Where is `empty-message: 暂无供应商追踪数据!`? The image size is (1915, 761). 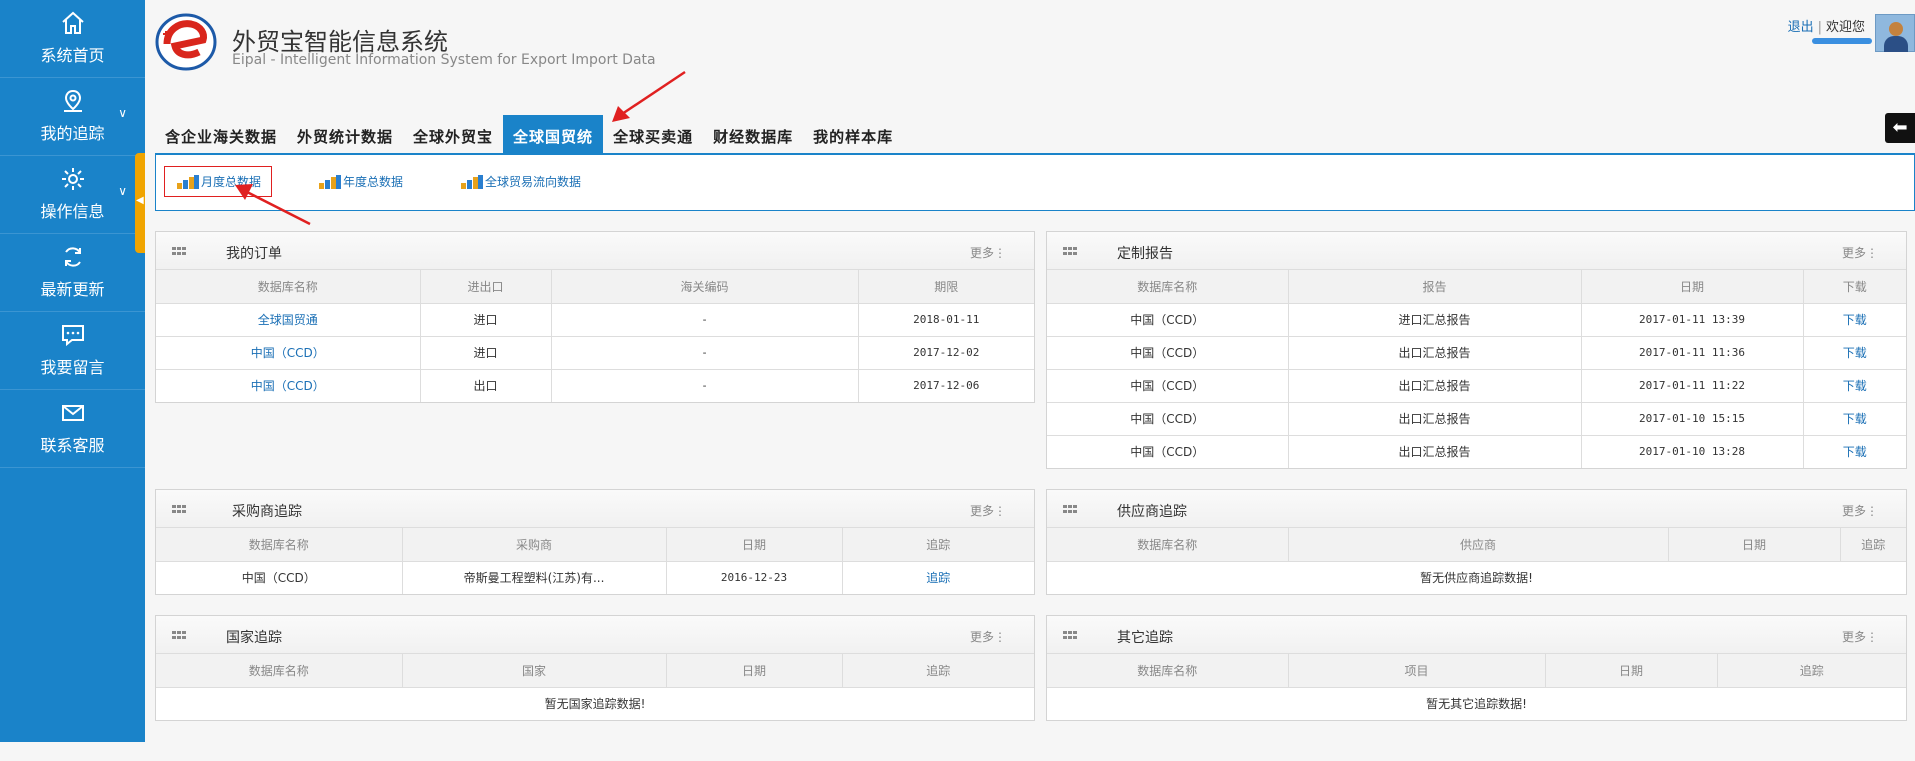 empty-message: 暂无供应商追踪数据! is located at coordinates (1476, 578).